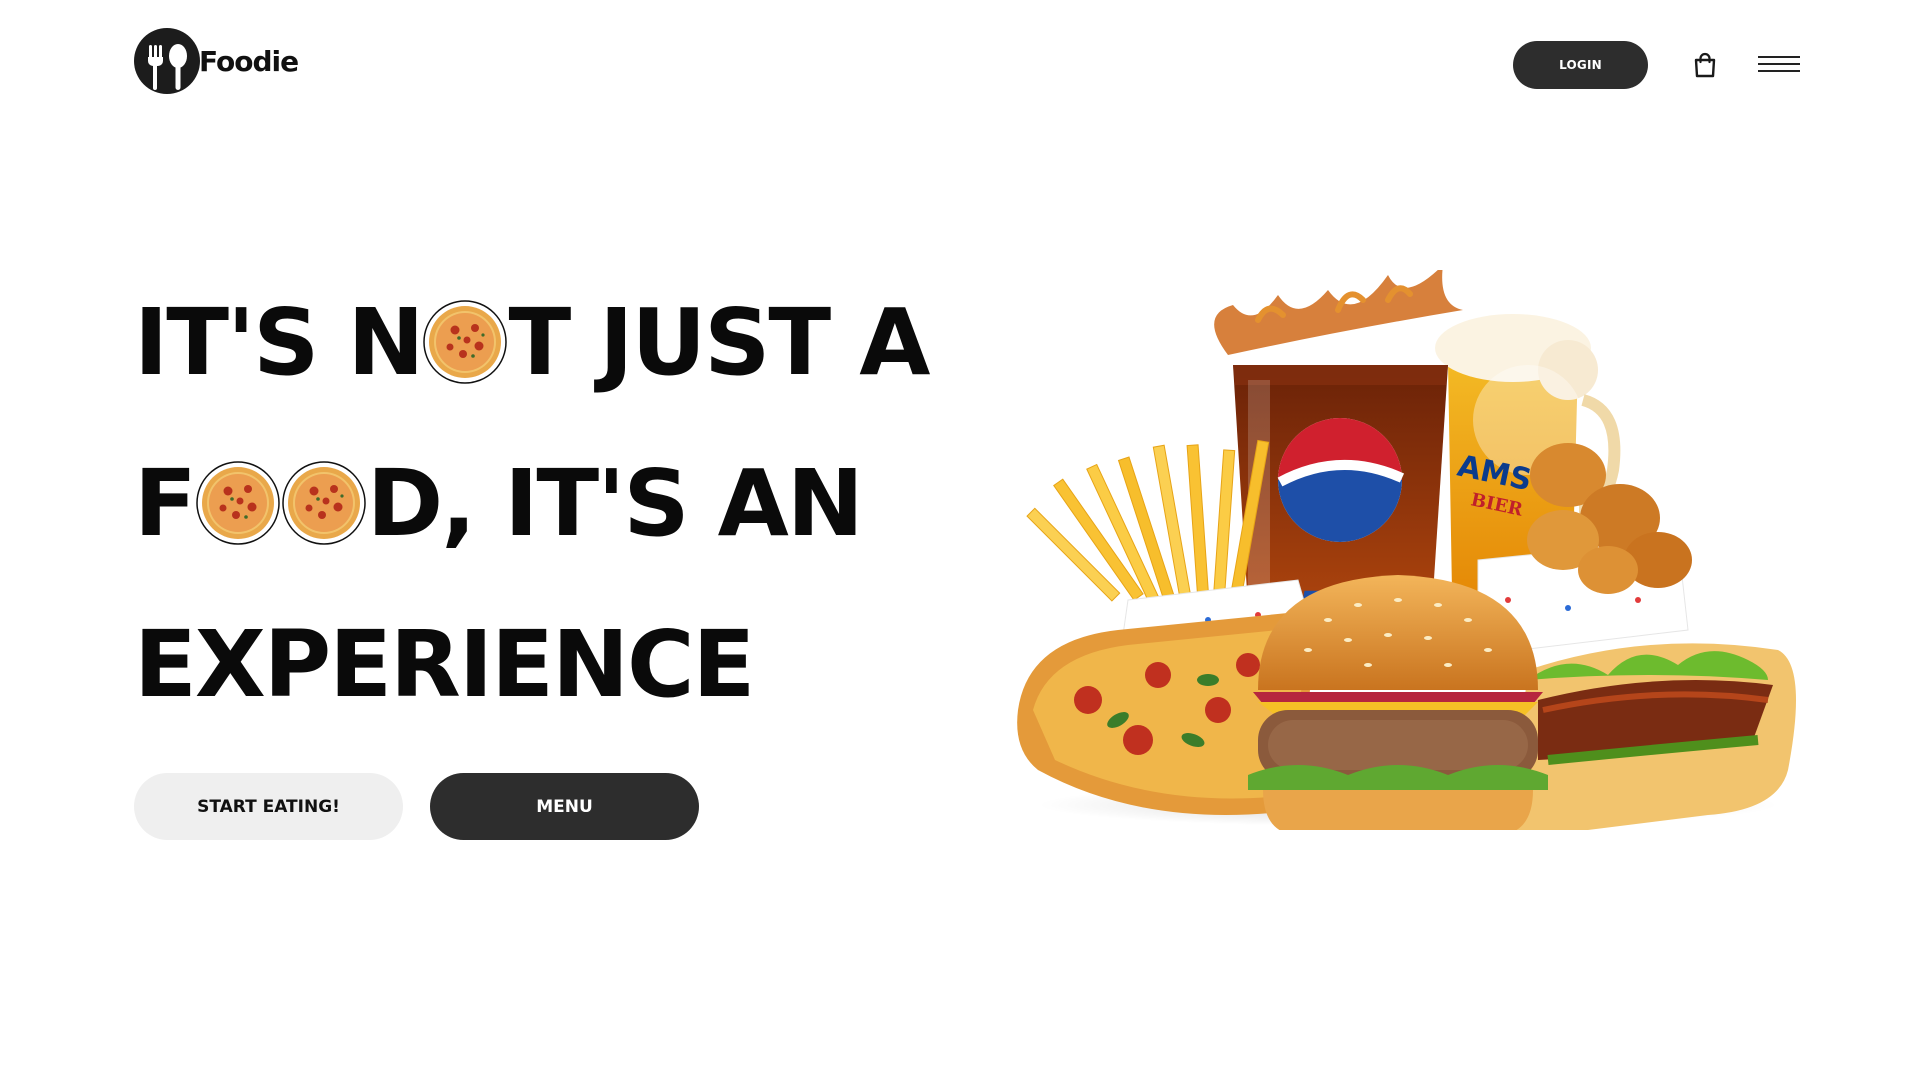 The image size is (1920, 1080). I want to click on brand-name: Foodie, so click(249, 61).